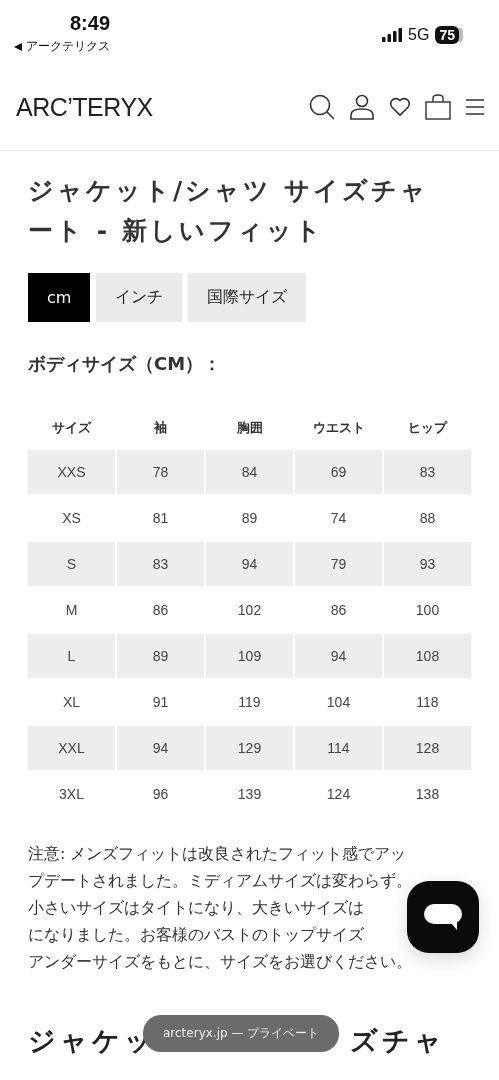 The width and height of the screenshot is (499, 1080). What do you see at coordinates (247, 297) in the screenshot?
I see `unit-tab: 国際サイズ` at bounding box center [247, 297].